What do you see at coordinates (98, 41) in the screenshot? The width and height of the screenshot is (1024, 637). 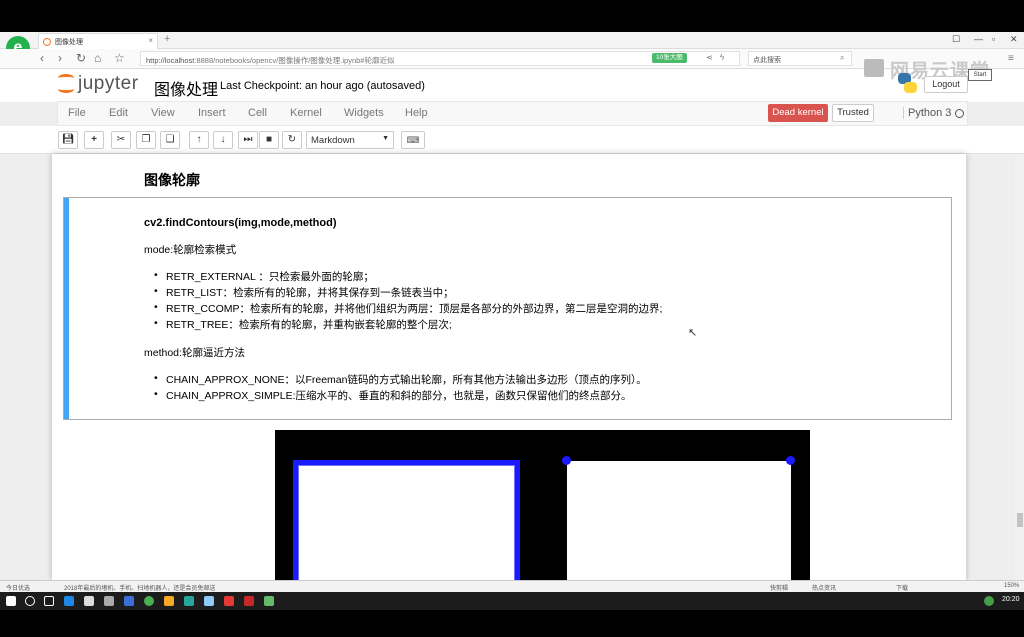 I see `browser-tab: 图像处理 ×` at bounding box center [98, 41].